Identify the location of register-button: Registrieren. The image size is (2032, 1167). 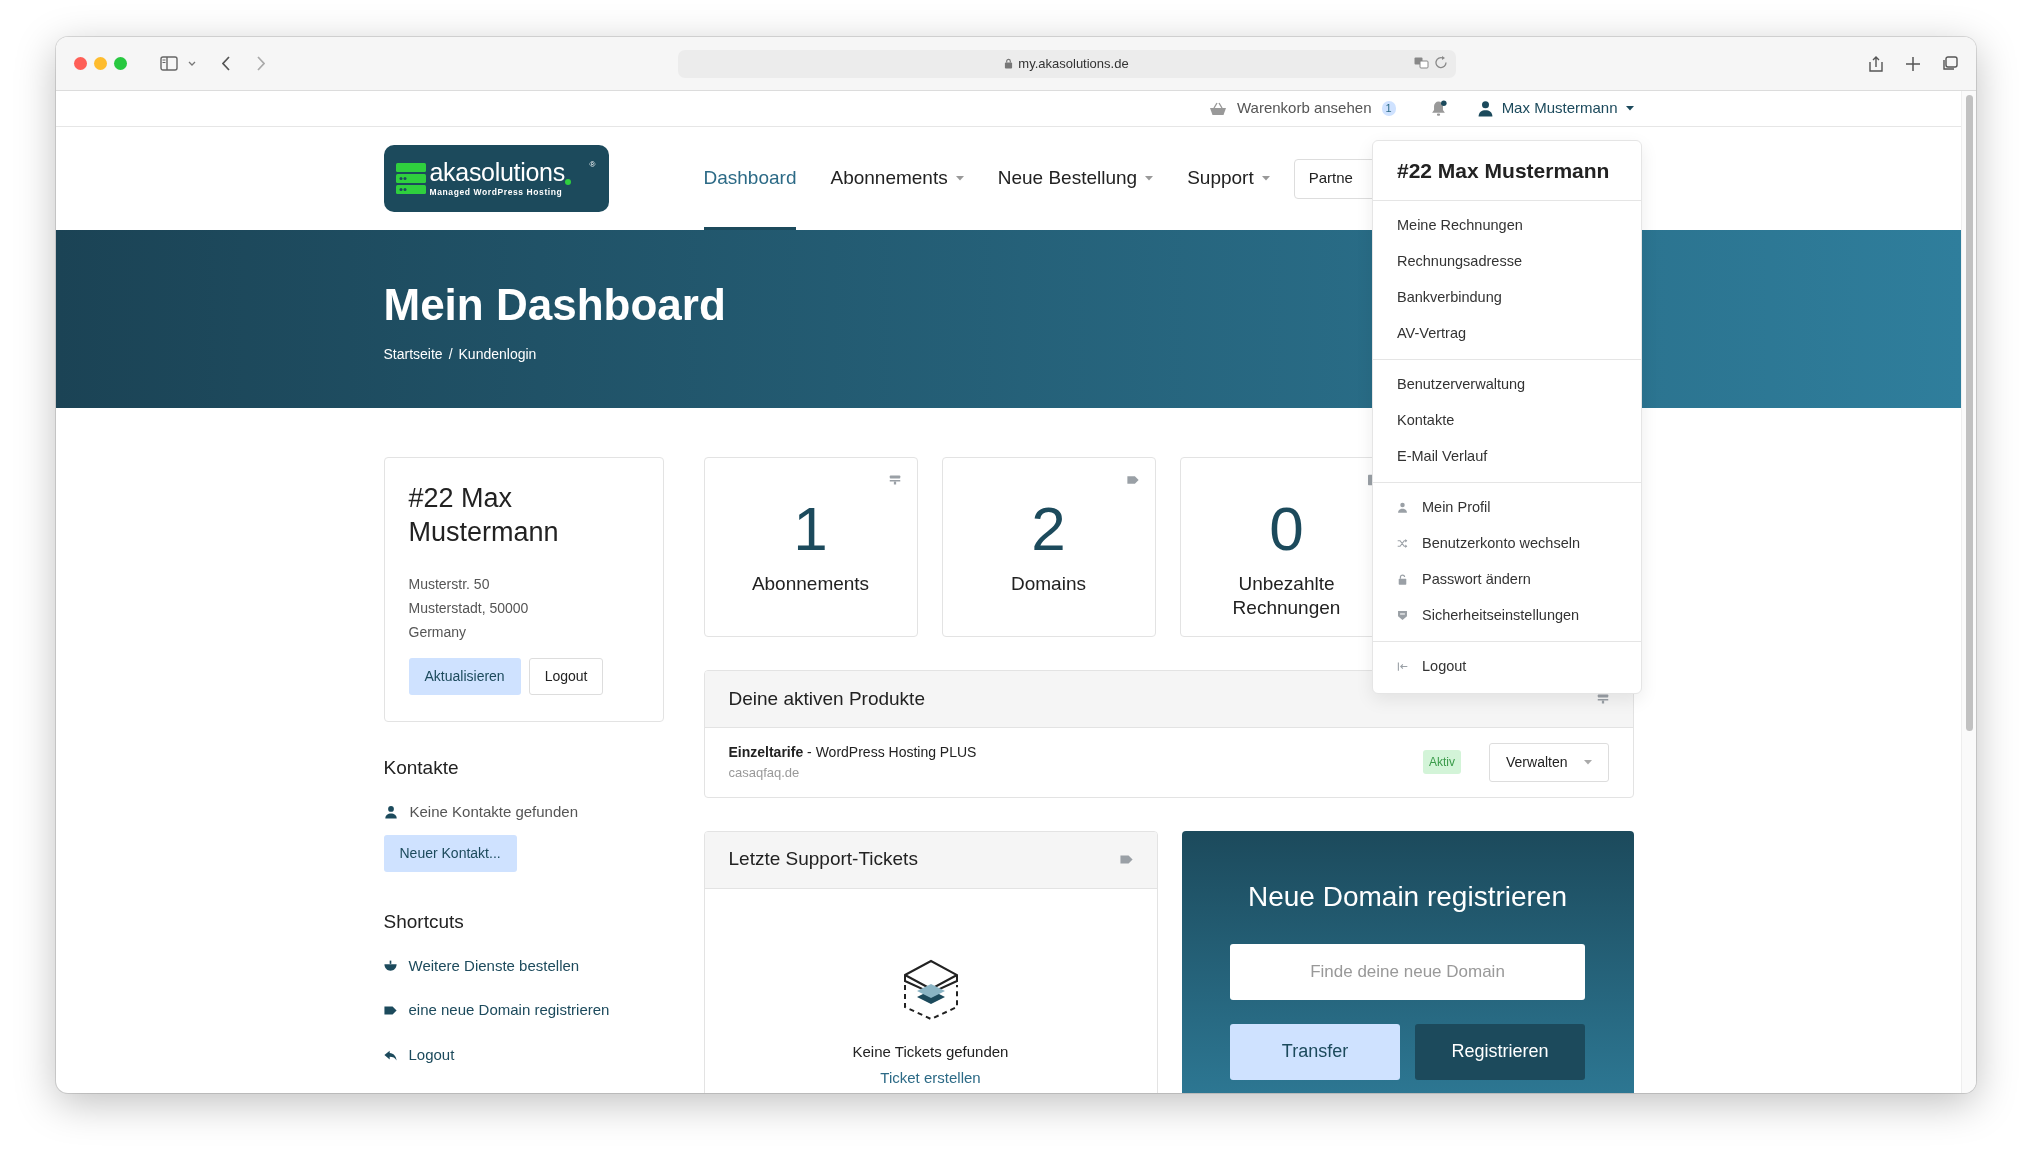
(1500, 1051).